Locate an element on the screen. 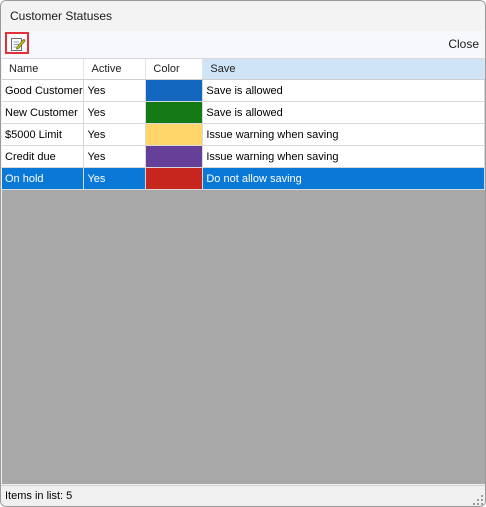 The image size is (486, 507). table-row: Good Customer Yes Save is allowed is located at coordinates (243, 90).